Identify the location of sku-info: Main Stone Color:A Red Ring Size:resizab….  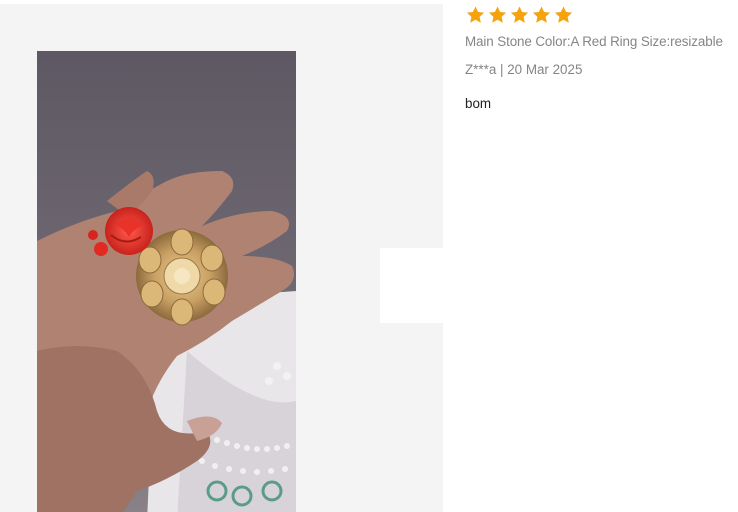
(594, 41).